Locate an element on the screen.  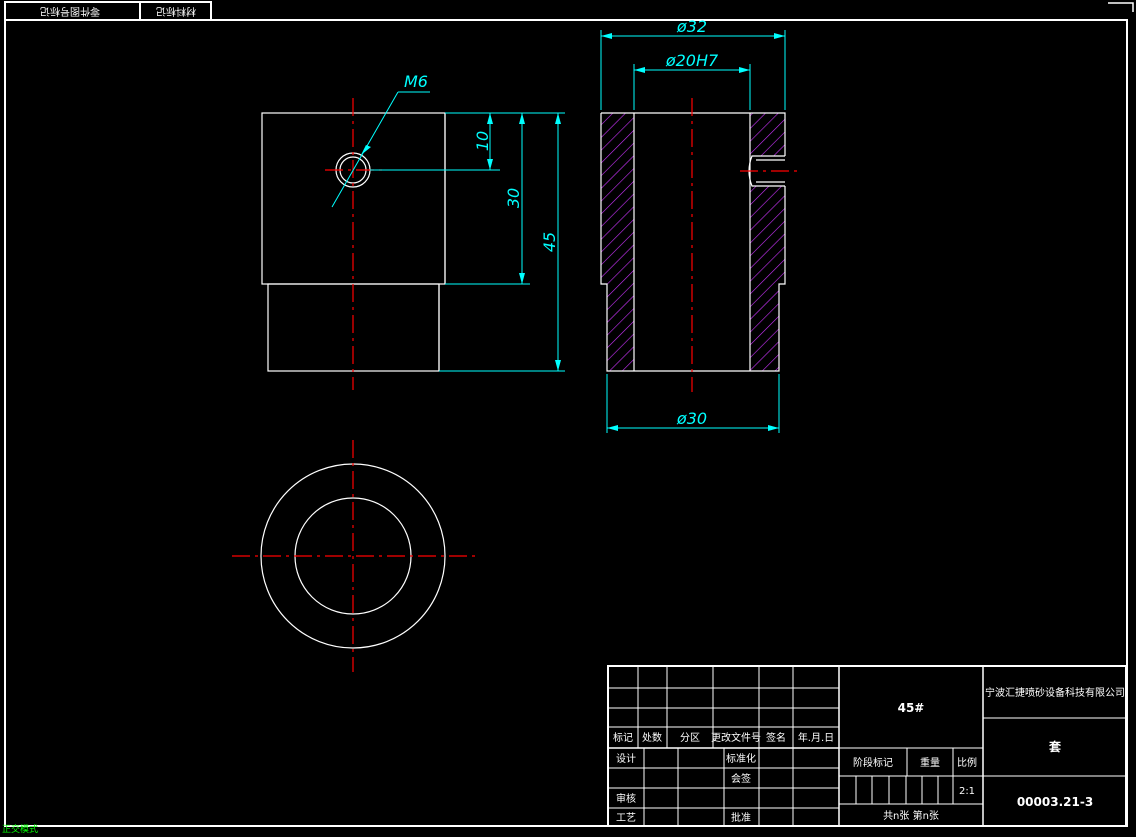
label-design: 设计 is located at coordinates (626, 758).